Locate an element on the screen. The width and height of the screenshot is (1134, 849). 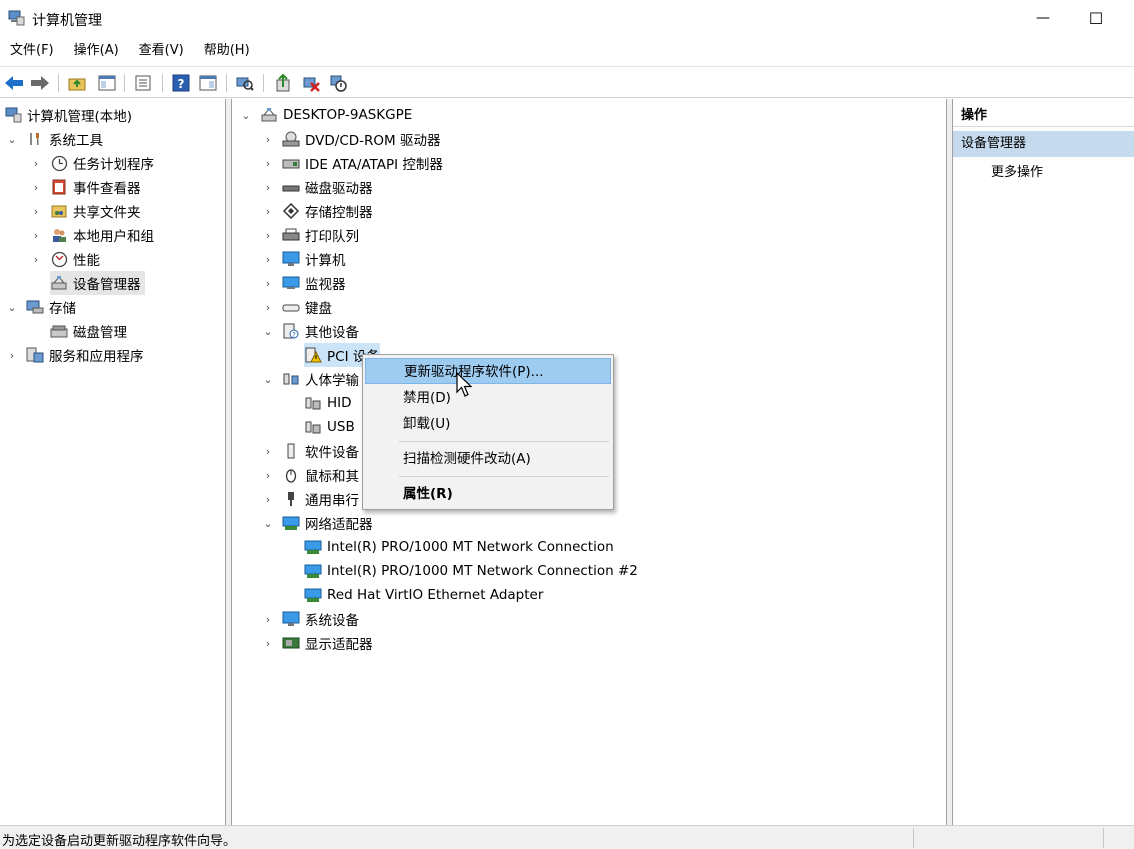
menu-disable: 禁用(D) is located at coordinates (488, 398).